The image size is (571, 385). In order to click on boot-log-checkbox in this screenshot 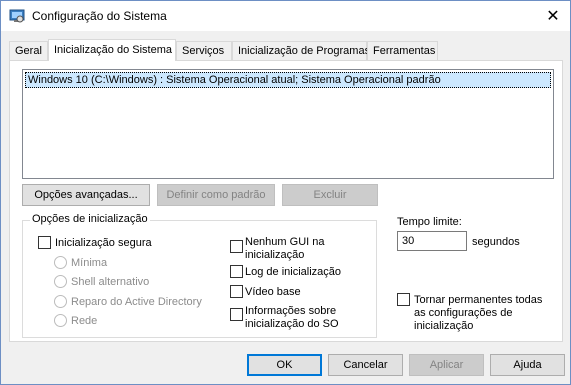, I will do `click(236, 271)`.